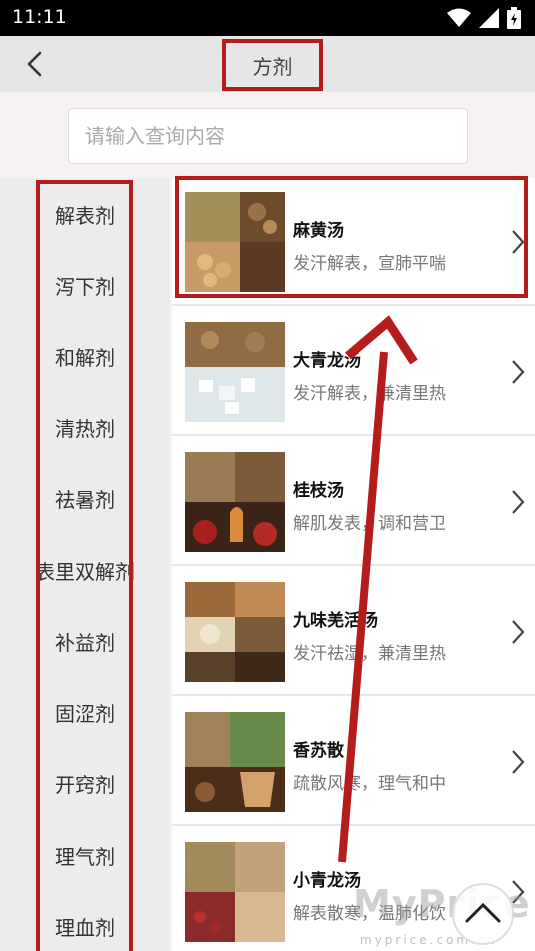 This screenshot has width=535, height=951. I want to click on status-bar: 11:11, so click(267, 18).